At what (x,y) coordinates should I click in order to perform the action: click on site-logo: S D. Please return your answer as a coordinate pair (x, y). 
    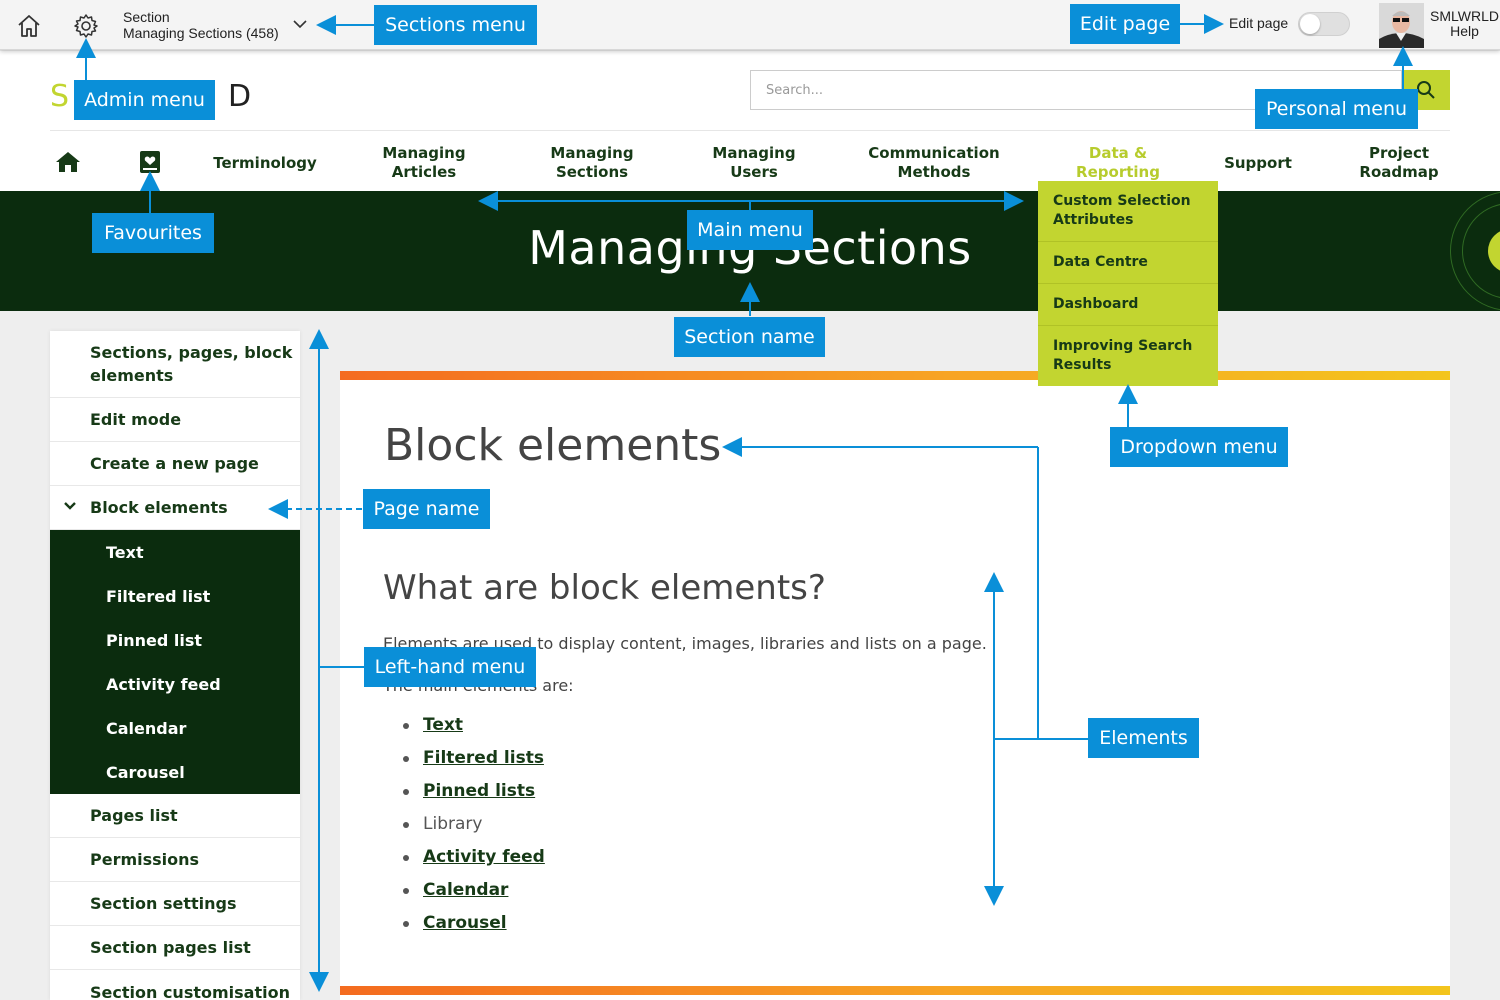
    Looking at the image, I should click on (150, 96).